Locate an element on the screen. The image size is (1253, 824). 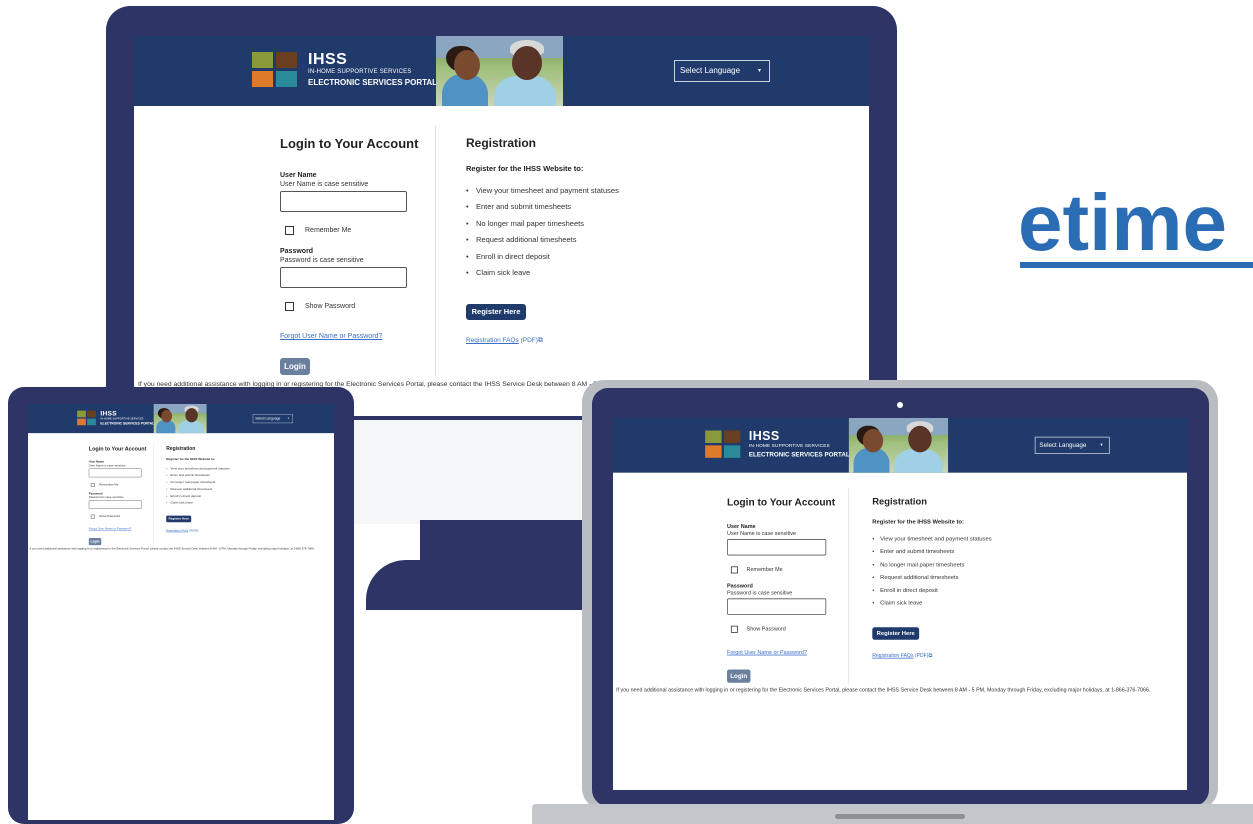
camera-icon is located at coordinates (900, 405).